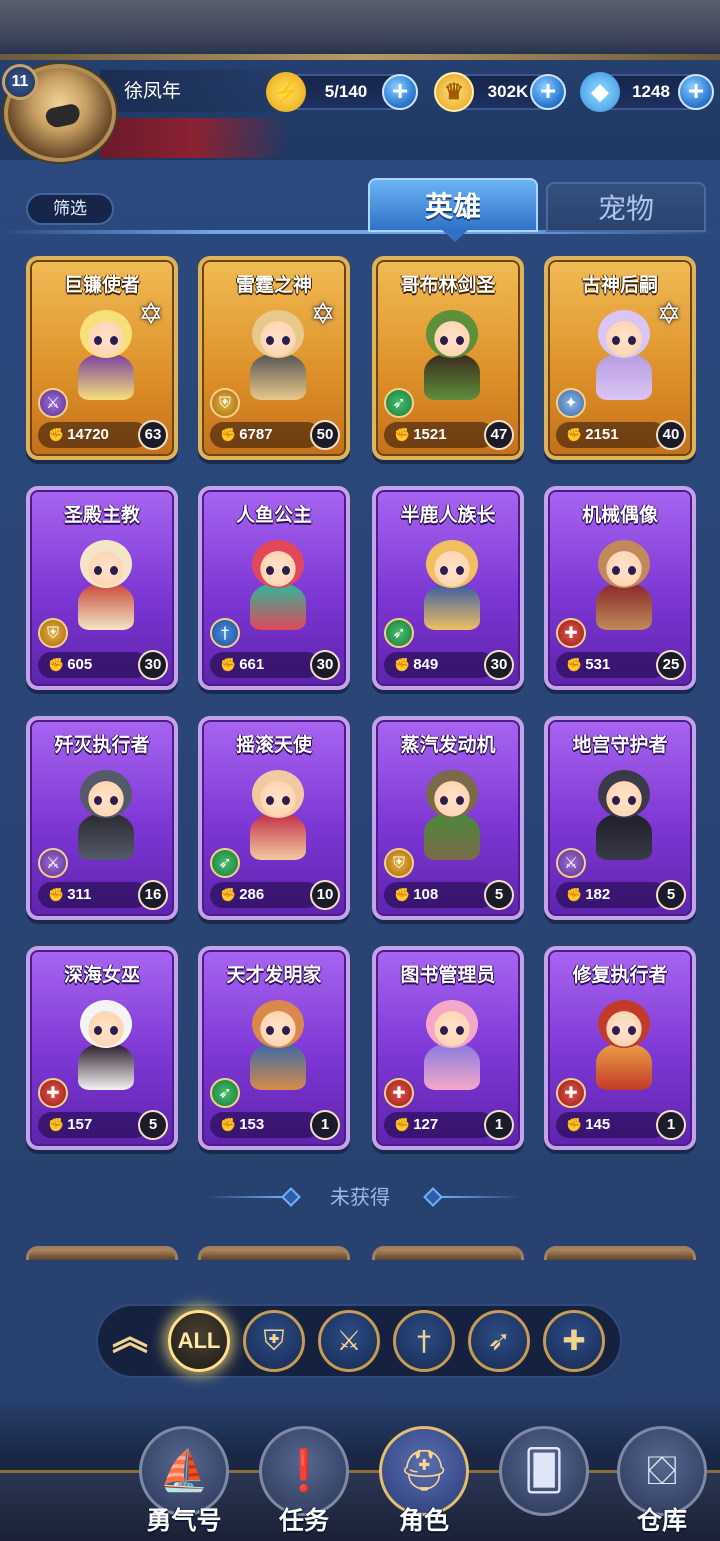  Describe the element at coordinates (102, 1048) in the screenshot. I see `hero-card: 深海女巫 ✚ ✊ 157 5` at that location.